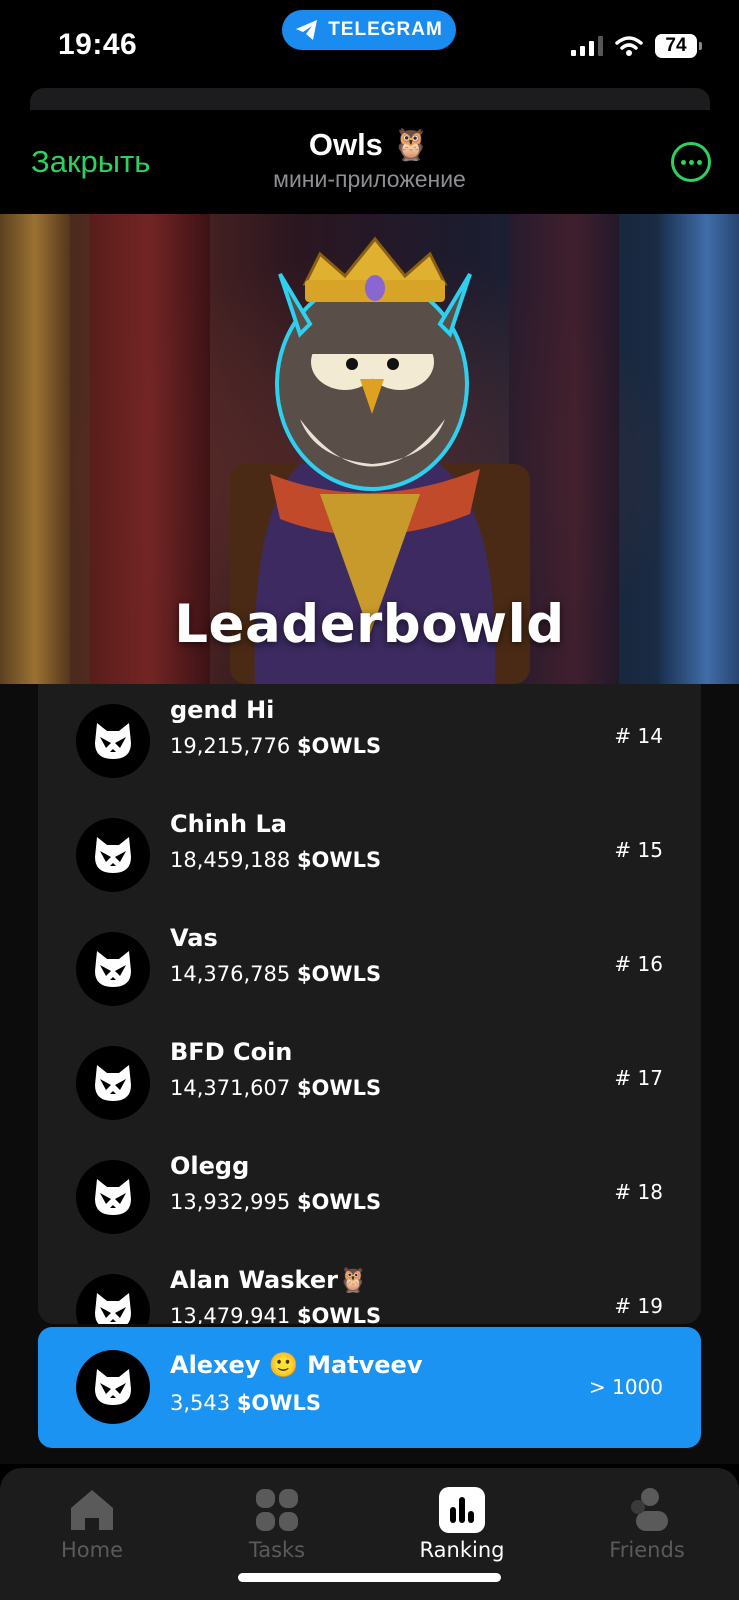 This screenshot has width=739, height=1600. I want to click on battery-indicator: 74, so click(678, 46).